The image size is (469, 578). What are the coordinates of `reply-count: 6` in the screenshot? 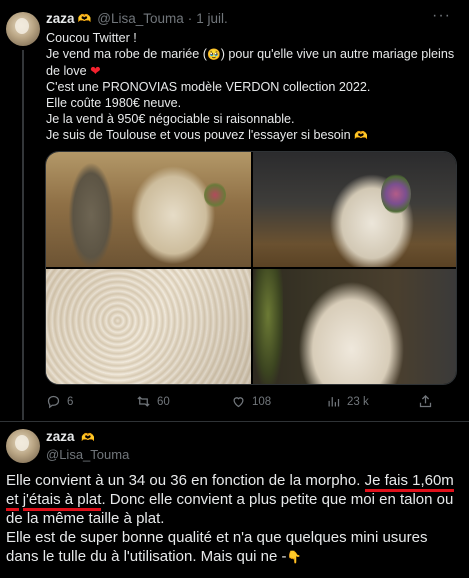 It's located at (70, 401).